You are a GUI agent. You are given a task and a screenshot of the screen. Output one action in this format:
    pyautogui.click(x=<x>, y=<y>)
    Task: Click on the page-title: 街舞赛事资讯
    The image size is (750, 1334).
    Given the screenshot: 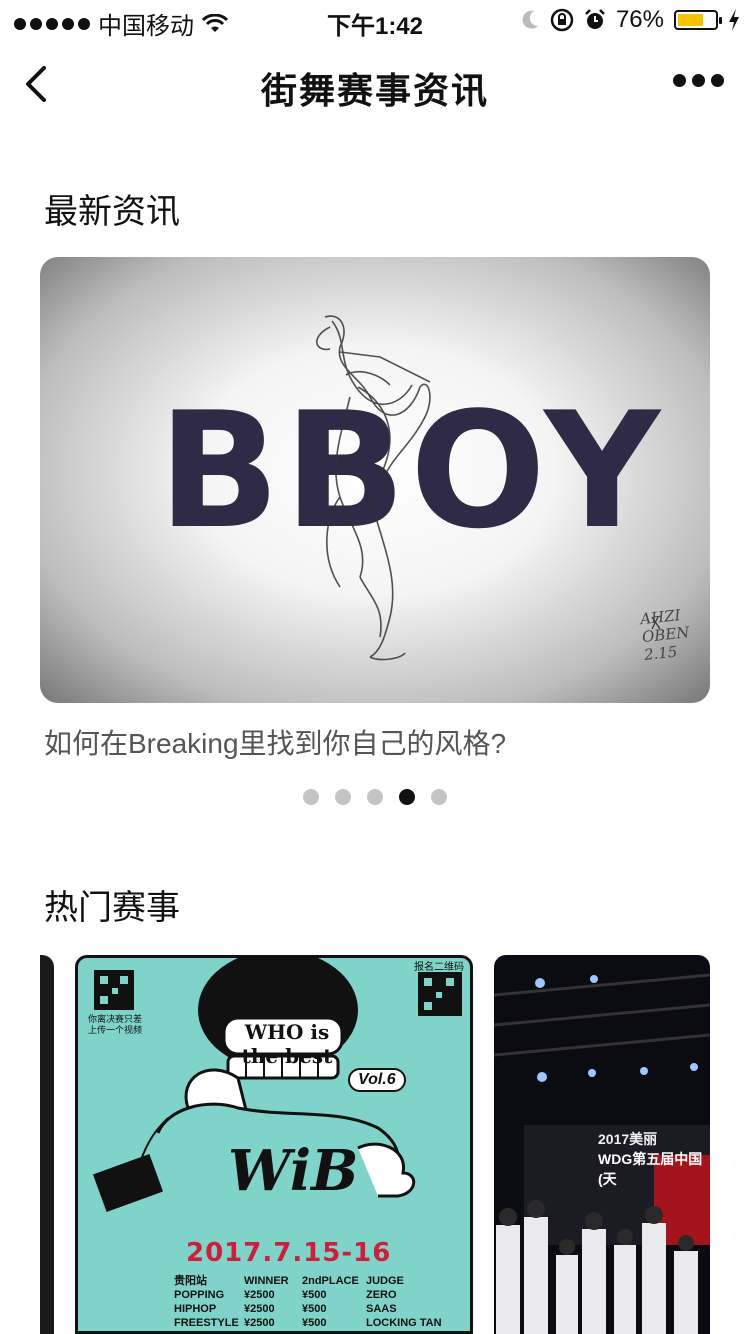 What is the action you would take?
    pyautogui.click(x=374, y=90)
    